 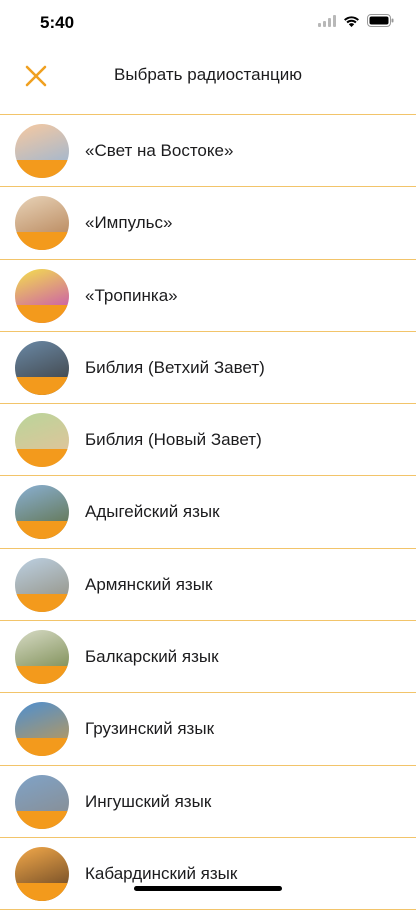 What do you see at coordinates (208, 296) in the screenshot?
I see `station-row-tropinka: «Тропинка»` at bounding box center [208, 296].